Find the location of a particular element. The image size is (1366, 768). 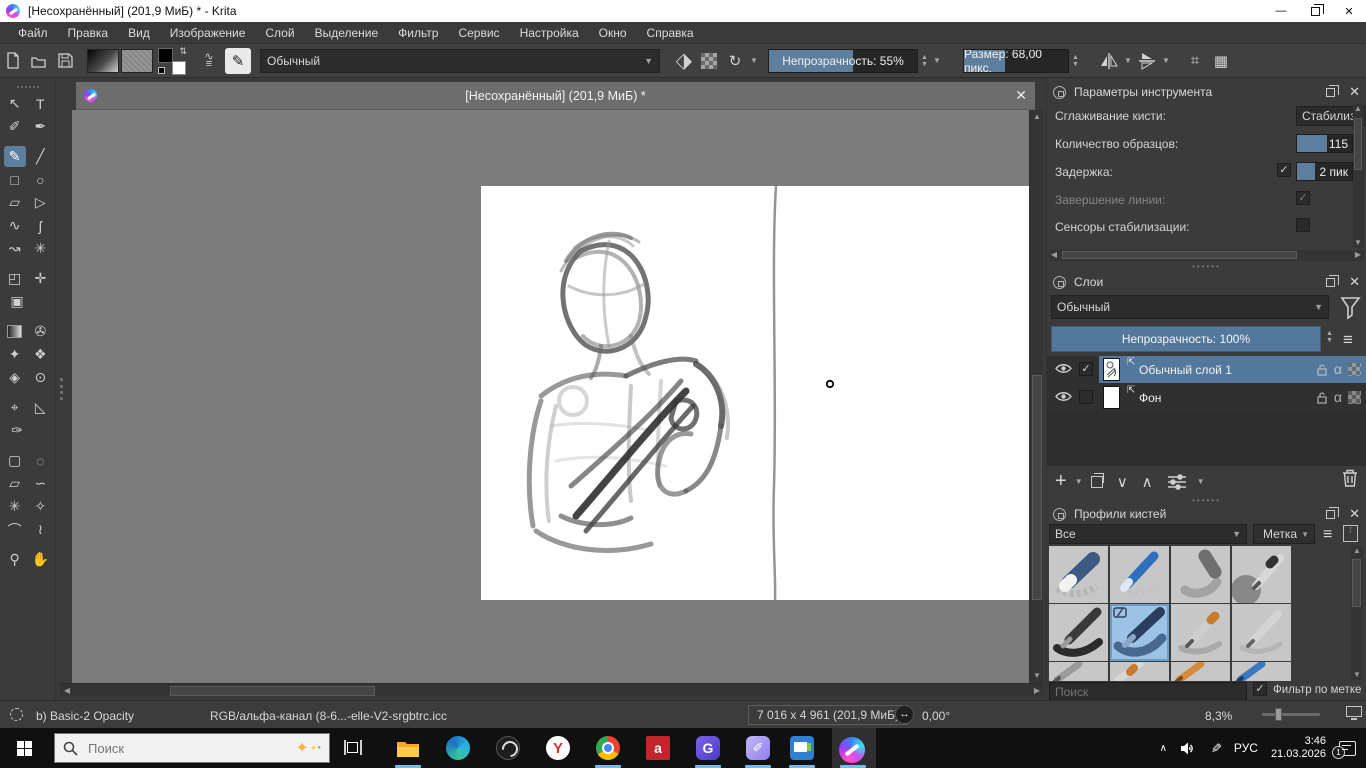

layer-properties-icon is located at coordinates (1178, 481).